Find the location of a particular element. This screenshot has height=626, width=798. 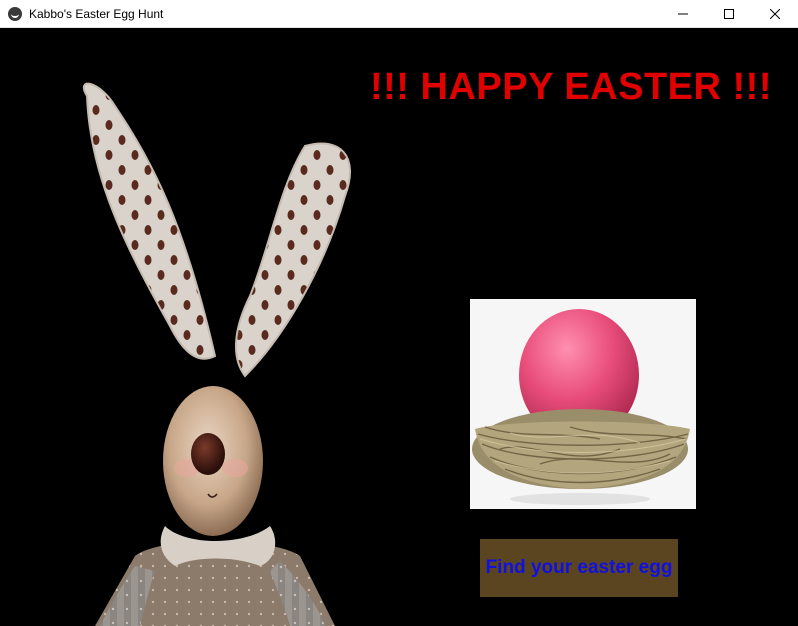

window-controls is located at coordinates (729, 14).